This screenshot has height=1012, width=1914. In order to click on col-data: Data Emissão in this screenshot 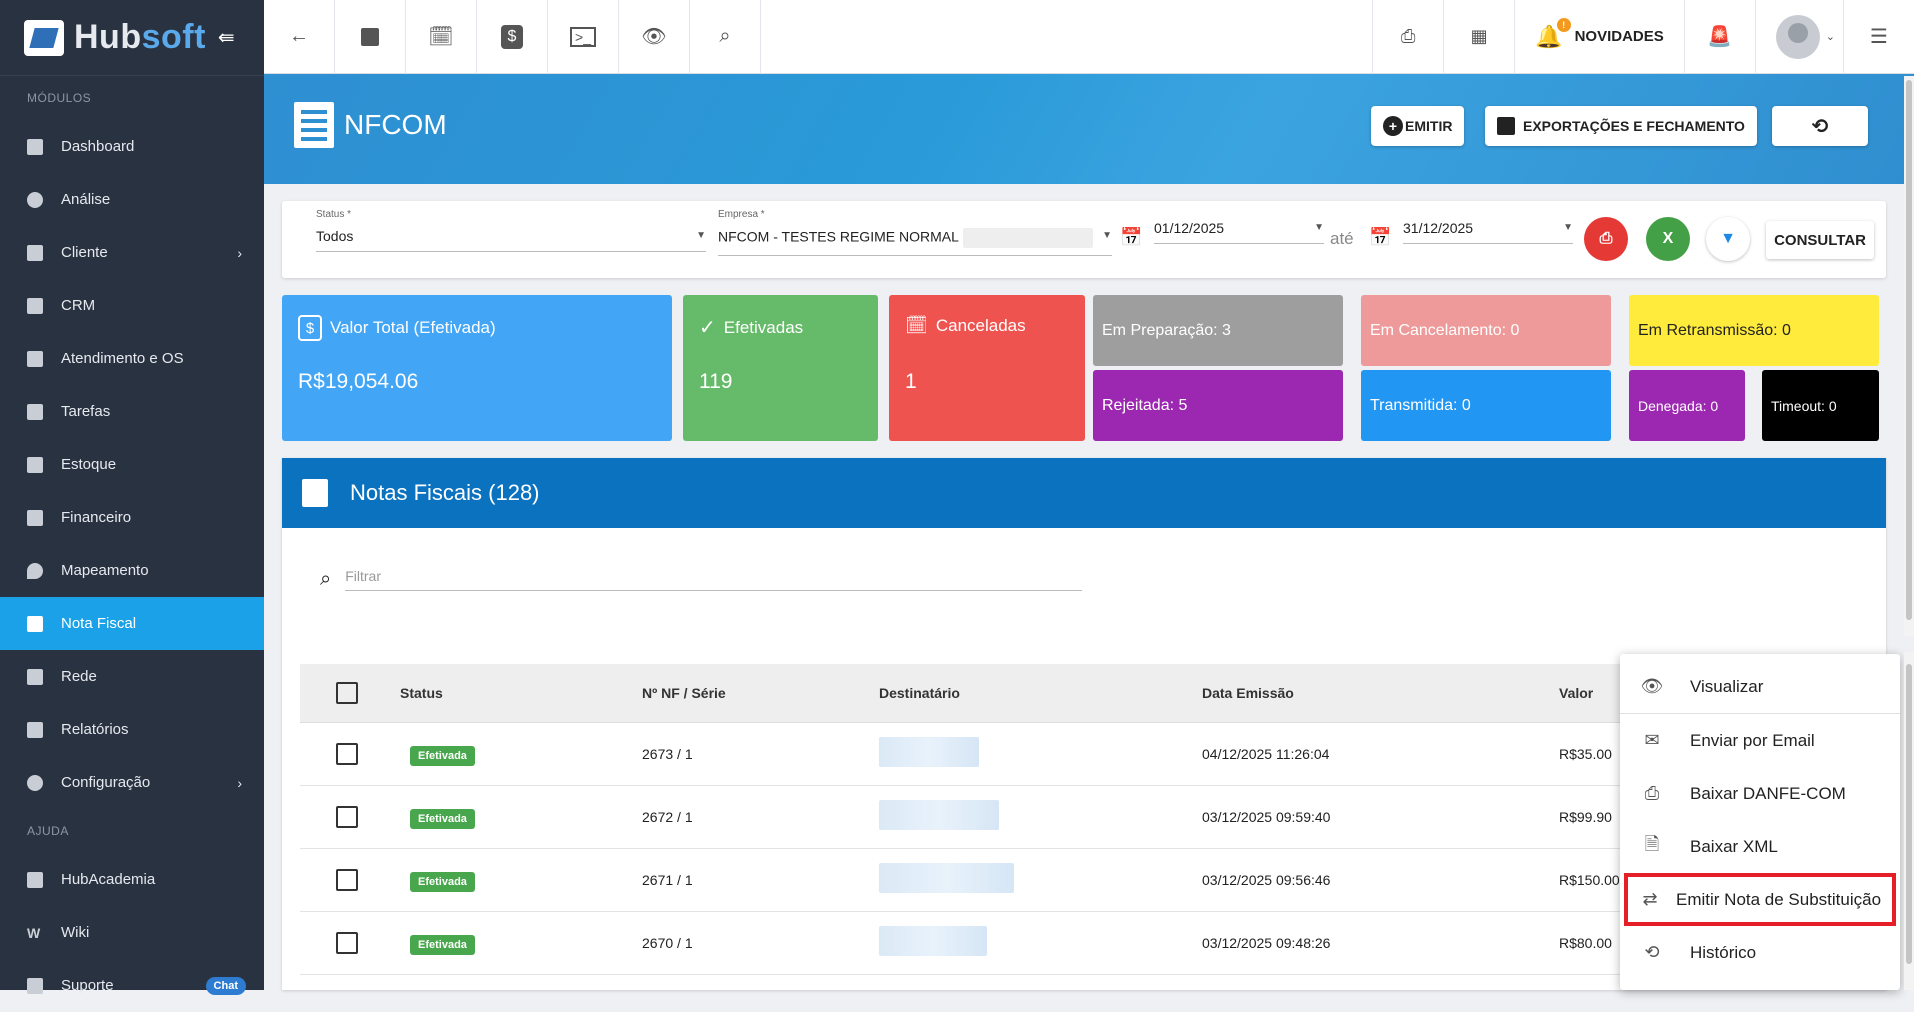, I will do `click(1380, 693)`.